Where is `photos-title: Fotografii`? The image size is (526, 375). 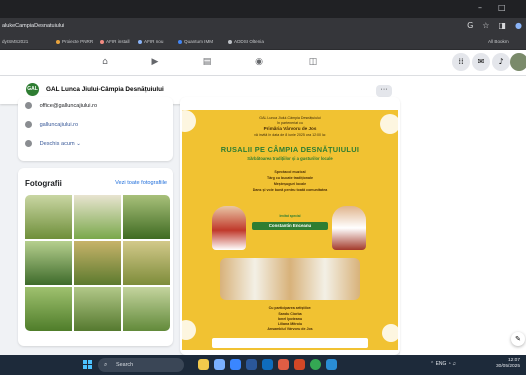 photos-title: Fotografii is located at coordinates (43, 183).